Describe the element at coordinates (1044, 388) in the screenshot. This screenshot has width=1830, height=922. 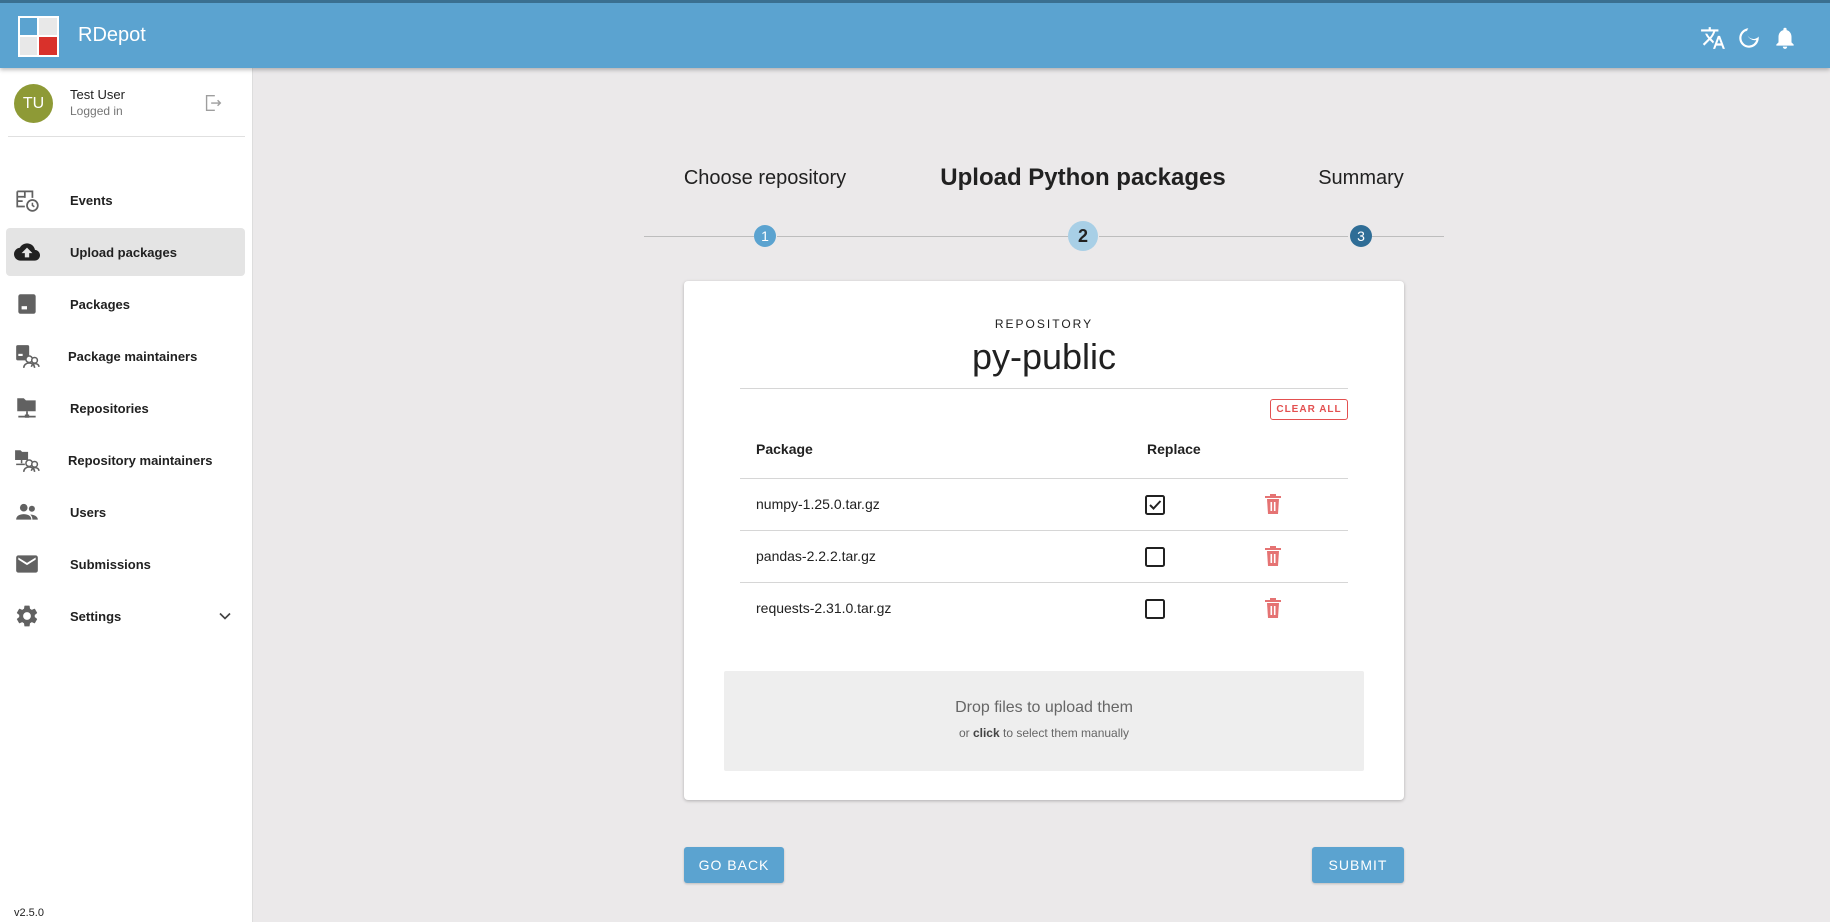
I see `divider` at that location.